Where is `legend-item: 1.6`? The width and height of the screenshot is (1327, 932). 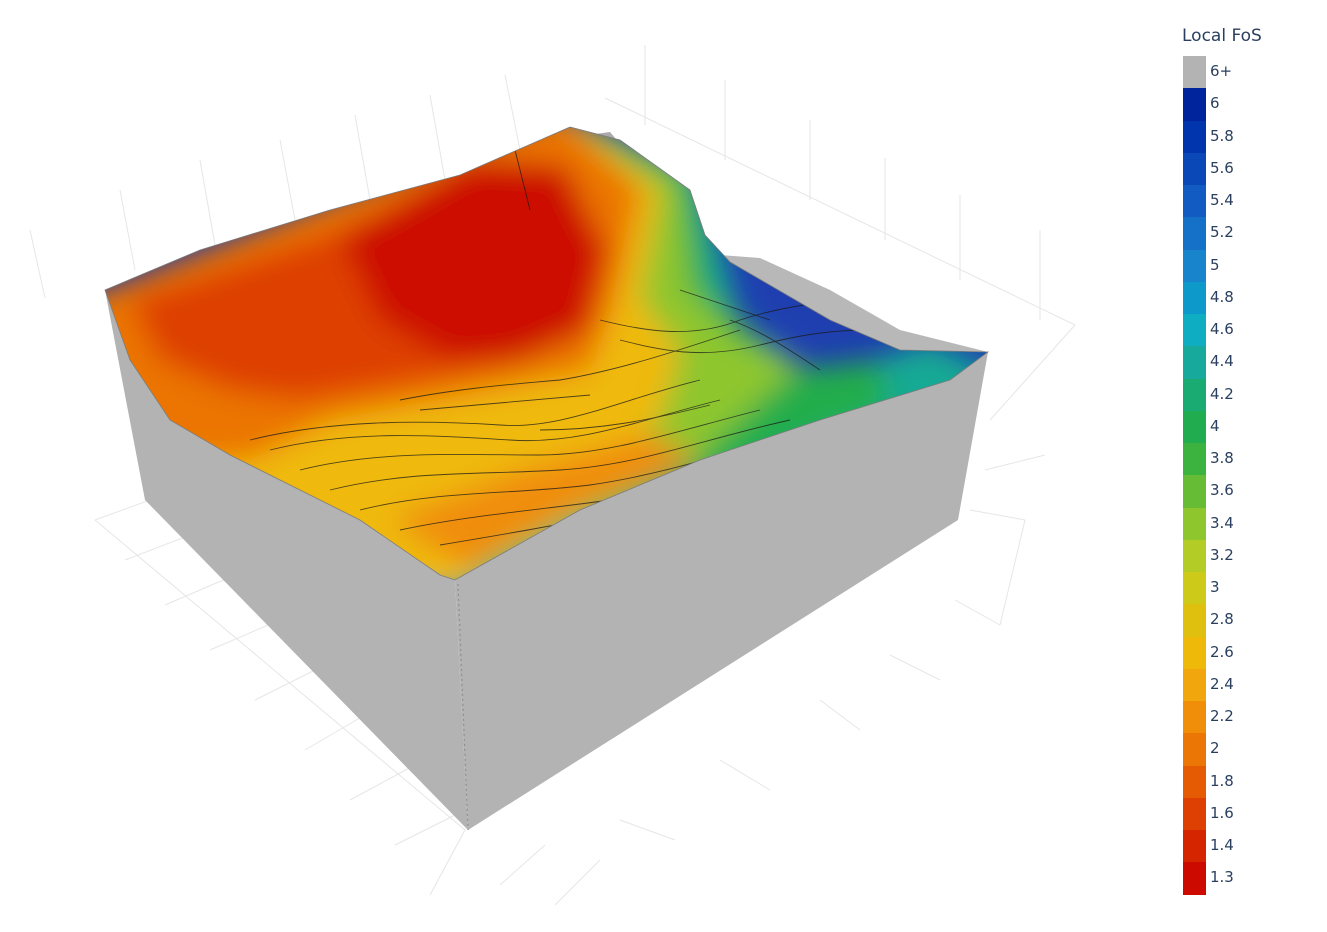 legend-item: 1.6 is located at coordinates (1242, 814).